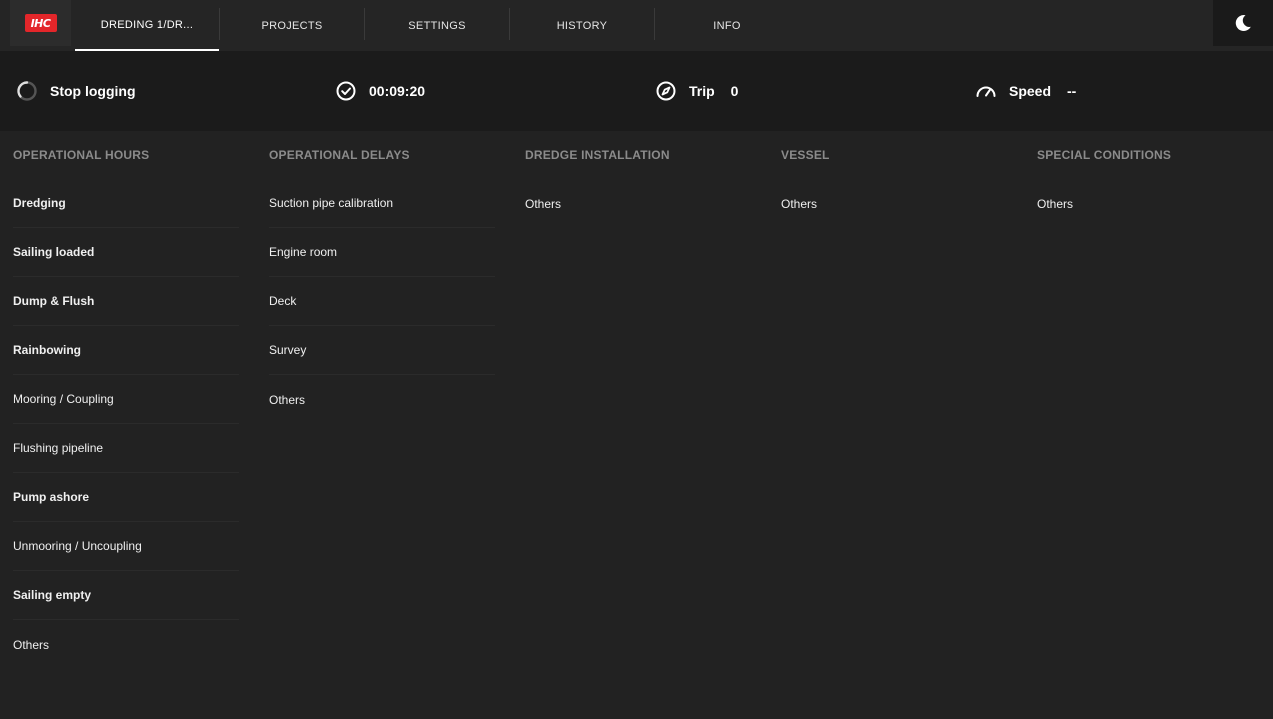 This screenshot has height=719, width=1273. I want to click on list-item-unmooring-uncoupling: Unmooring / Uncoupling, so click(126, 546).